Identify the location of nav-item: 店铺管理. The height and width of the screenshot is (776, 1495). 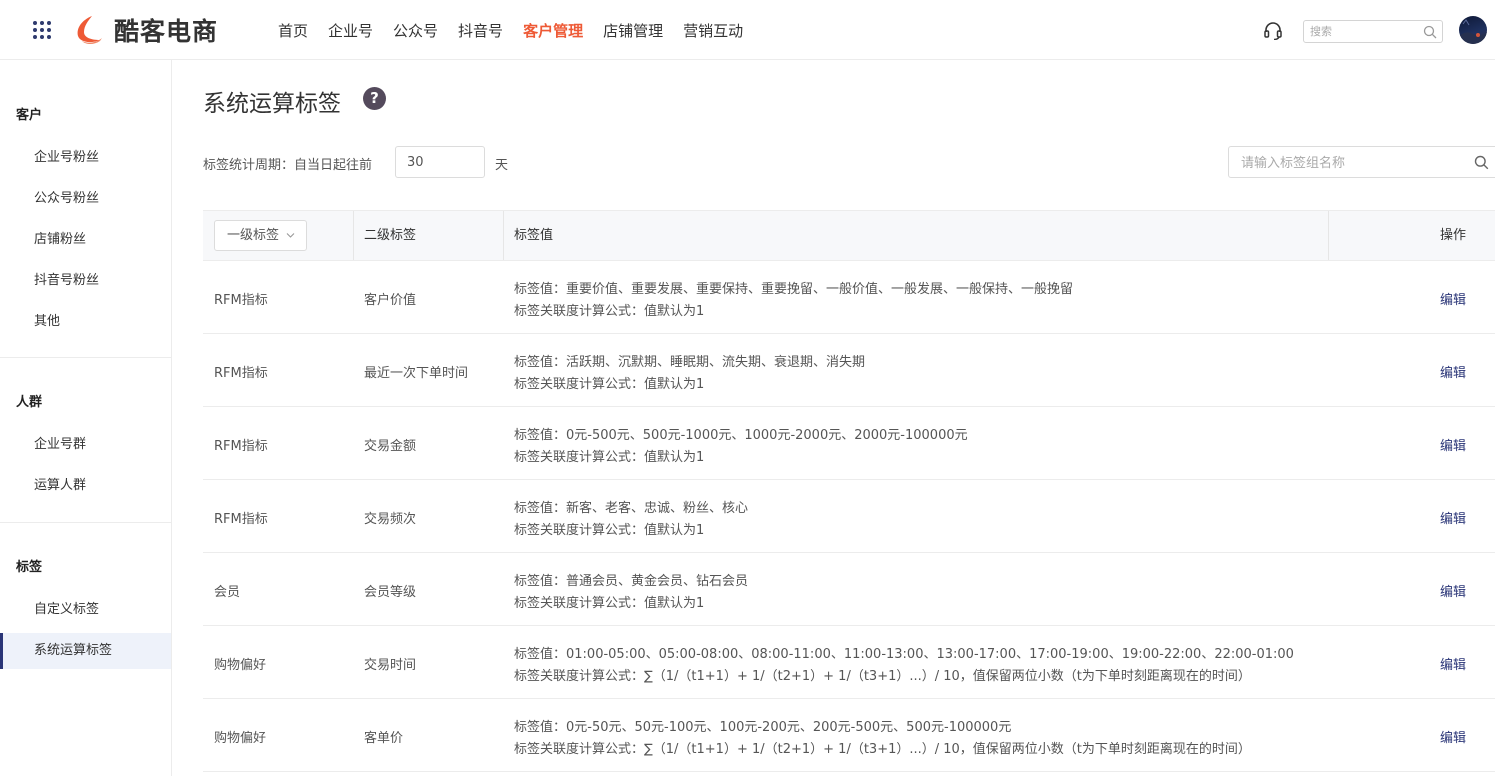
(633, 30).